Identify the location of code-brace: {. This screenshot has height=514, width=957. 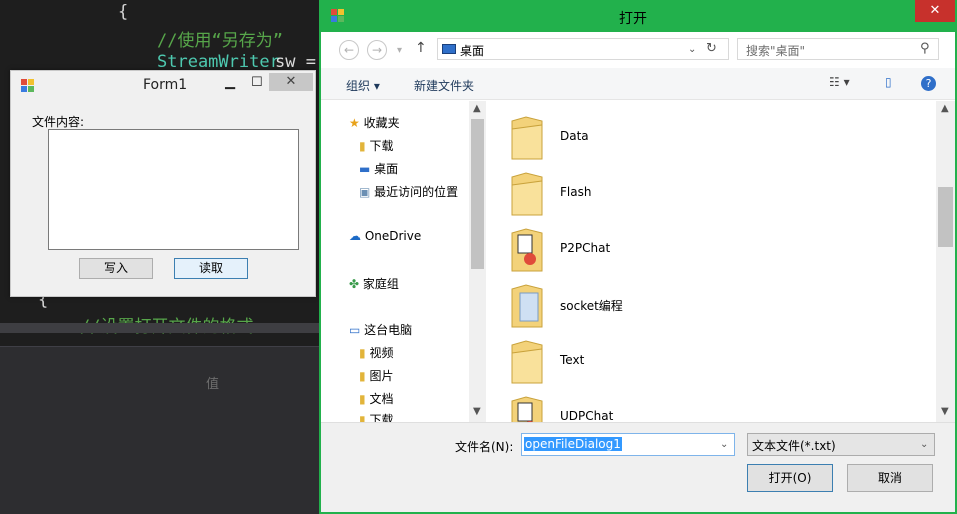
(123, 12).